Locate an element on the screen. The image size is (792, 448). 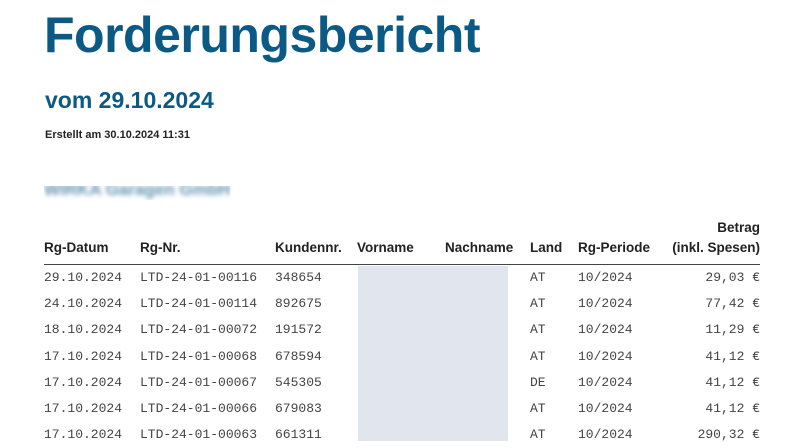
cell-invoice-number: LTD-24-01-00066 is located at coordinates (199, 409).